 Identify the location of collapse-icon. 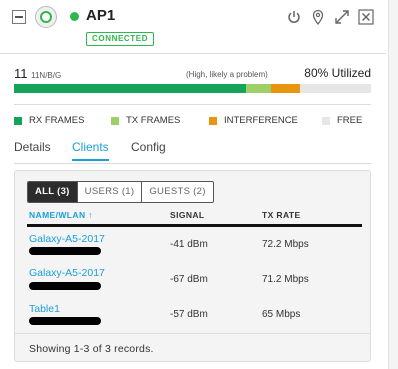
(19, 17).